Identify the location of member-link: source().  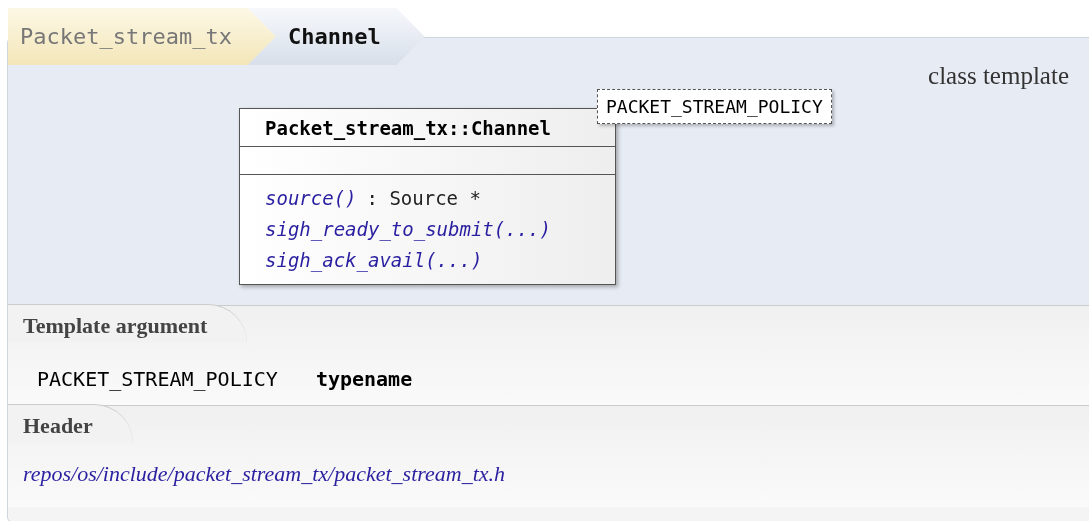
(311, 198).